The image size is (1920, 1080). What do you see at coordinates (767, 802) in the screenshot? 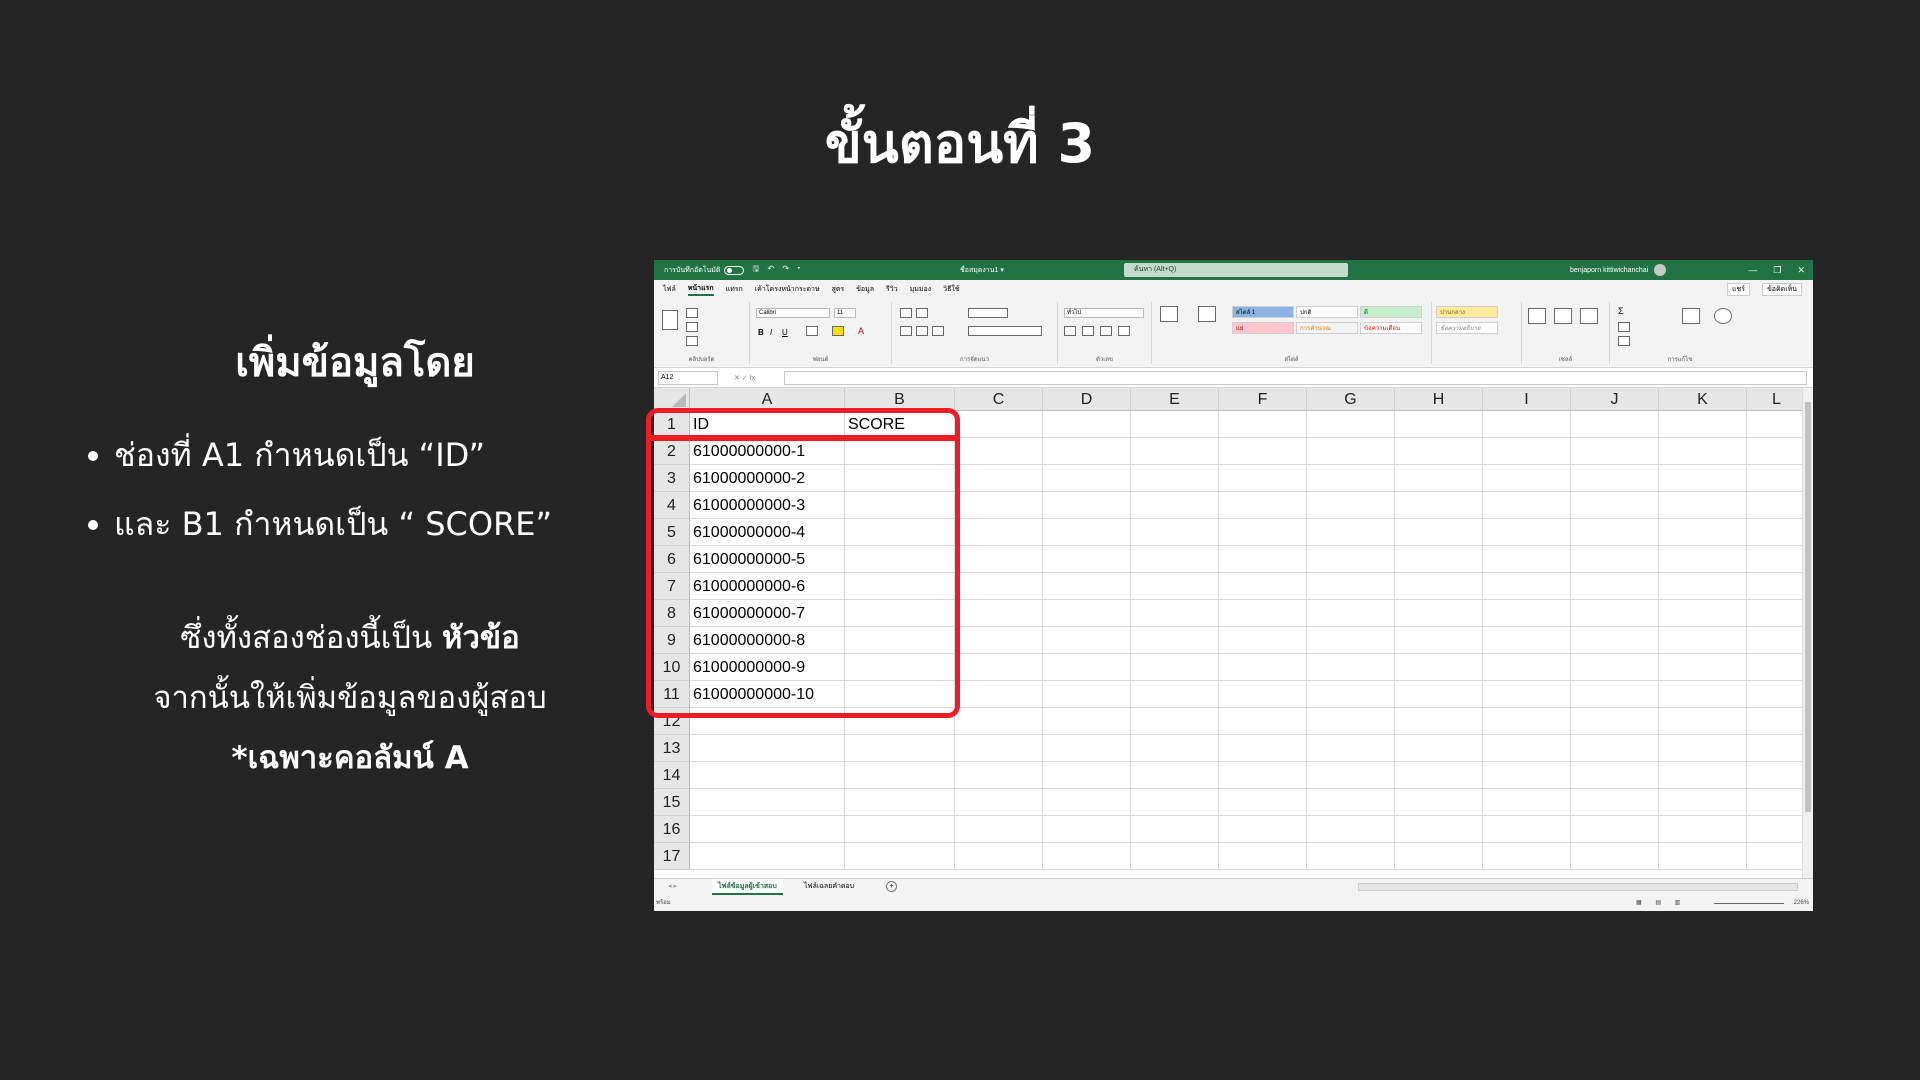
I see `cell-a15` at bounding box center [767, 802].